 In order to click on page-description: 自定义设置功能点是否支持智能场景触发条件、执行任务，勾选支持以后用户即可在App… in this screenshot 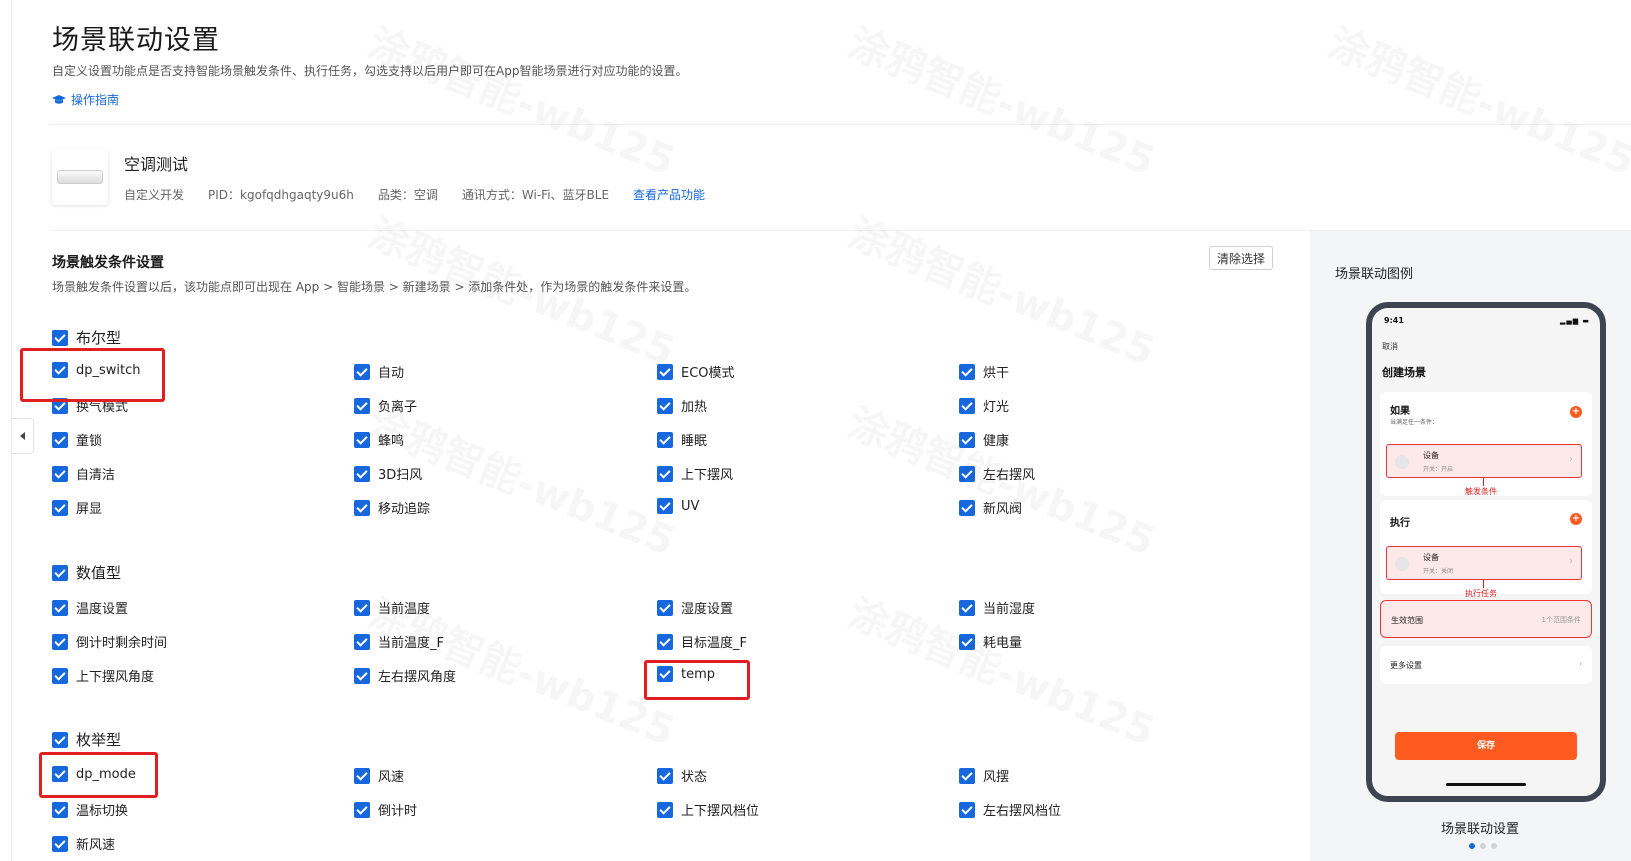, I will do `click(370, 71)`.